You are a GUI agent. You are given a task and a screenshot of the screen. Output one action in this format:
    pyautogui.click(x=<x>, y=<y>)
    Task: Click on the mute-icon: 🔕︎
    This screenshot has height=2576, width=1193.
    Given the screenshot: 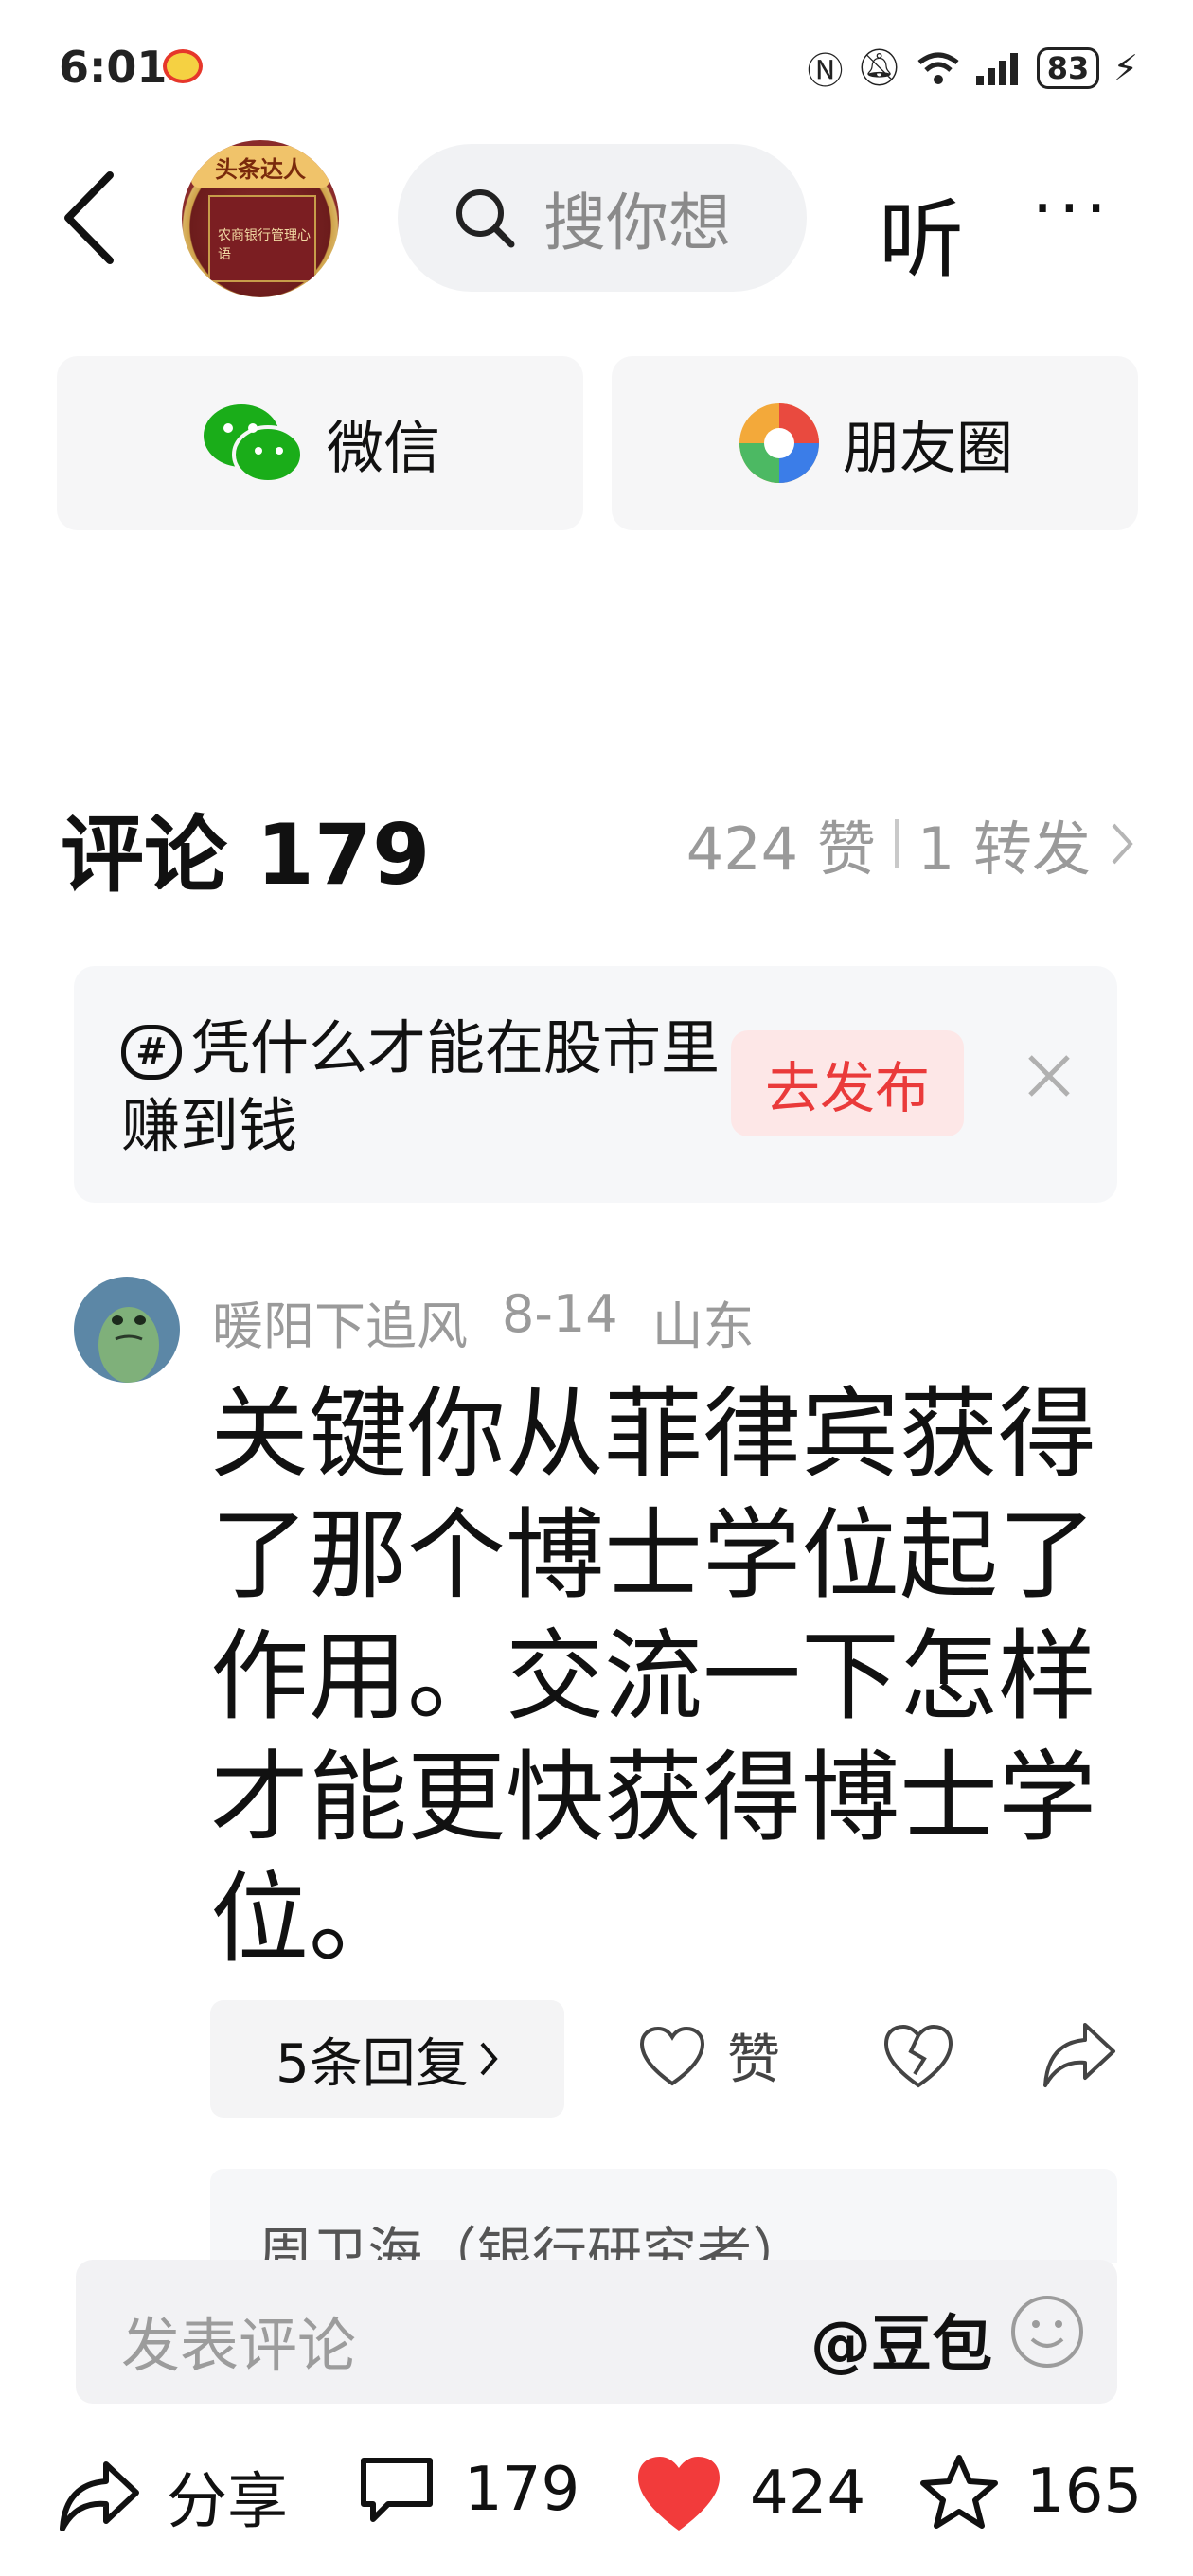 What is the action you would take?
    pyautogui.click(x=879, y=67)
    